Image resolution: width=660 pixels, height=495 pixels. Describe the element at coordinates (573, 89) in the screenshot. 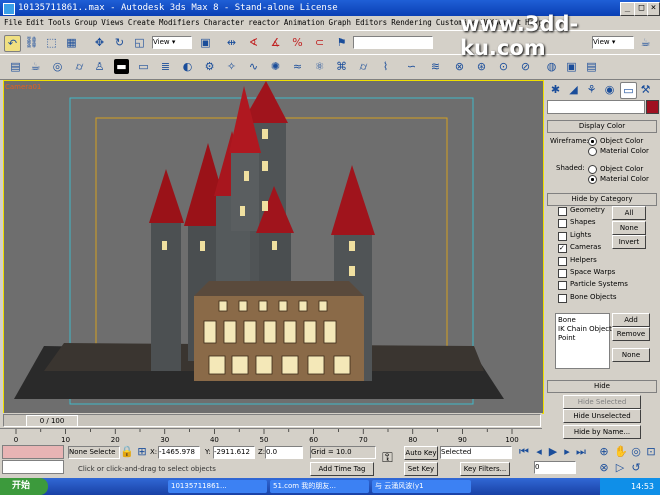

I see `modify-tab-icon: ◢` at that location.